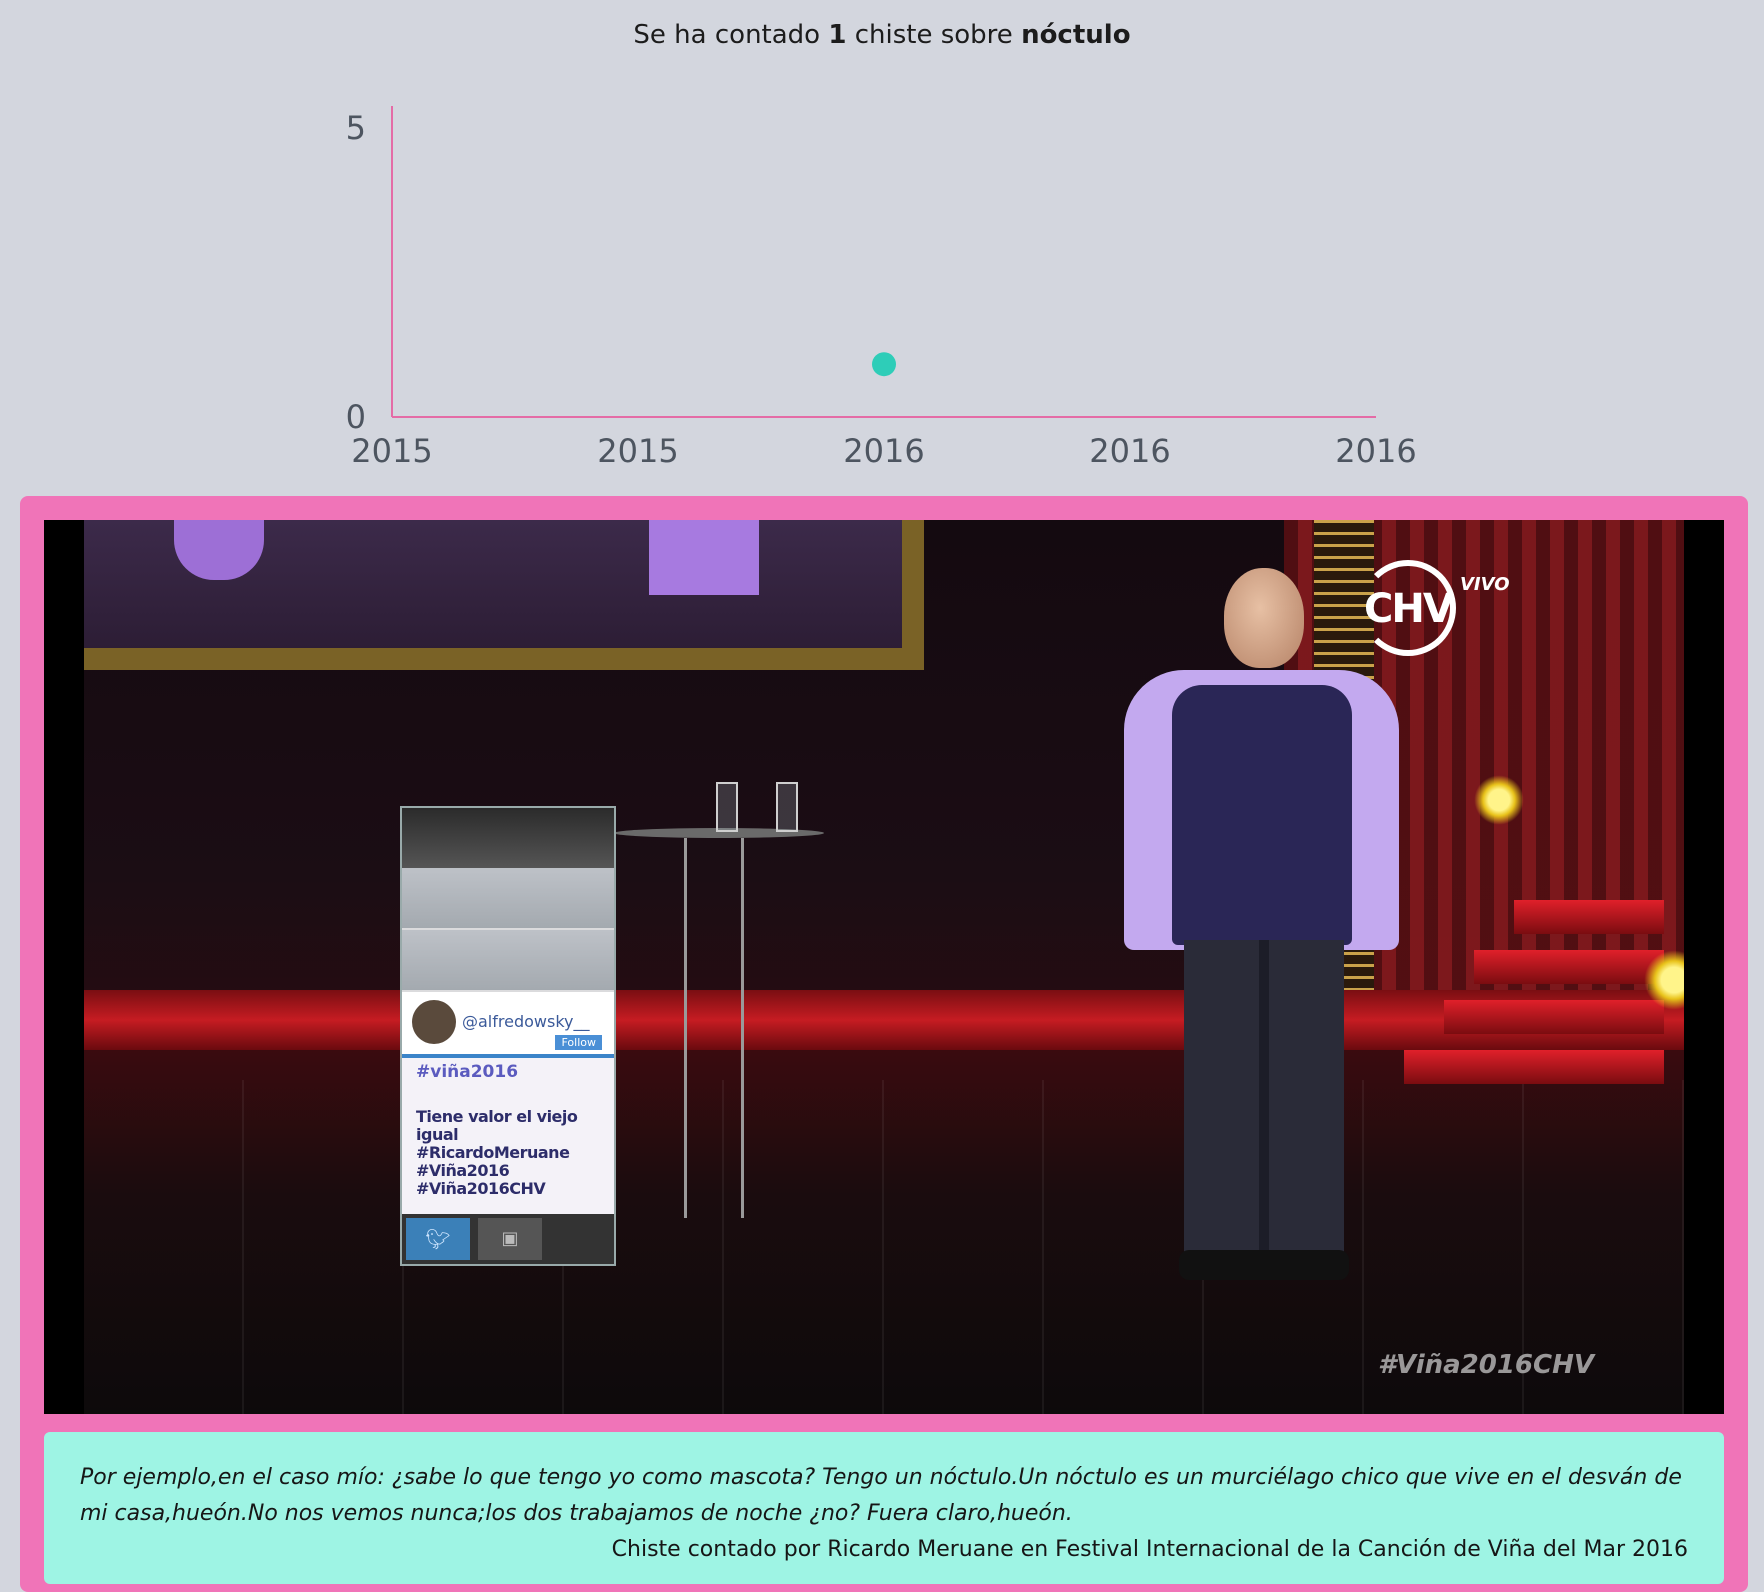  What do you see at coordinates (1262, 815) in the screenshot?
I see `comedian-vest` at bounding box center [1262, 815].